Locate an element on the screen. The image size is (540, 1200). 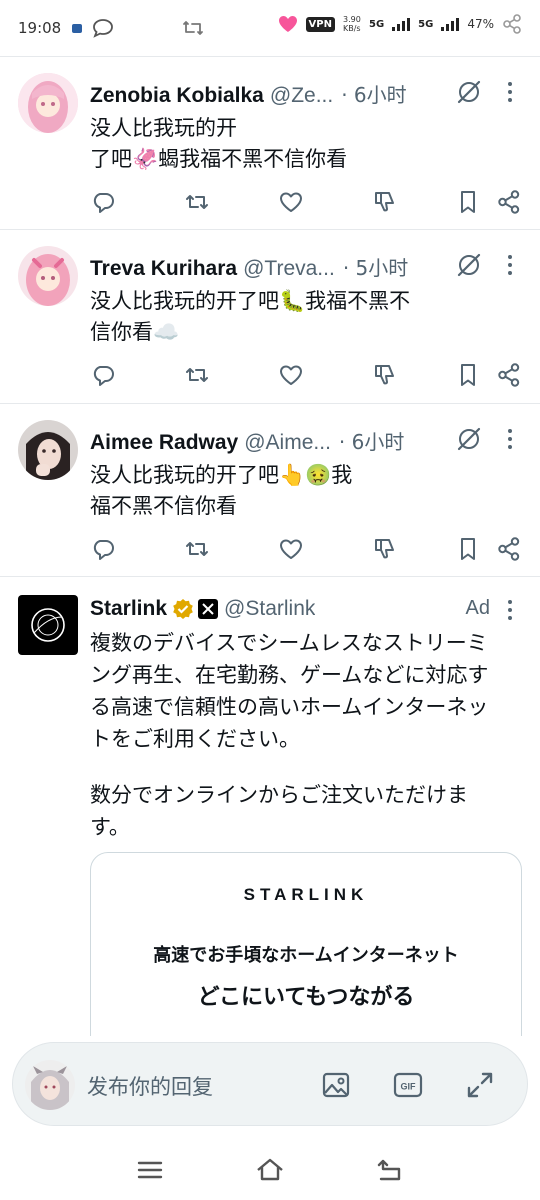
author-name: Treva Kurihara is located at coordinates (163, 269).